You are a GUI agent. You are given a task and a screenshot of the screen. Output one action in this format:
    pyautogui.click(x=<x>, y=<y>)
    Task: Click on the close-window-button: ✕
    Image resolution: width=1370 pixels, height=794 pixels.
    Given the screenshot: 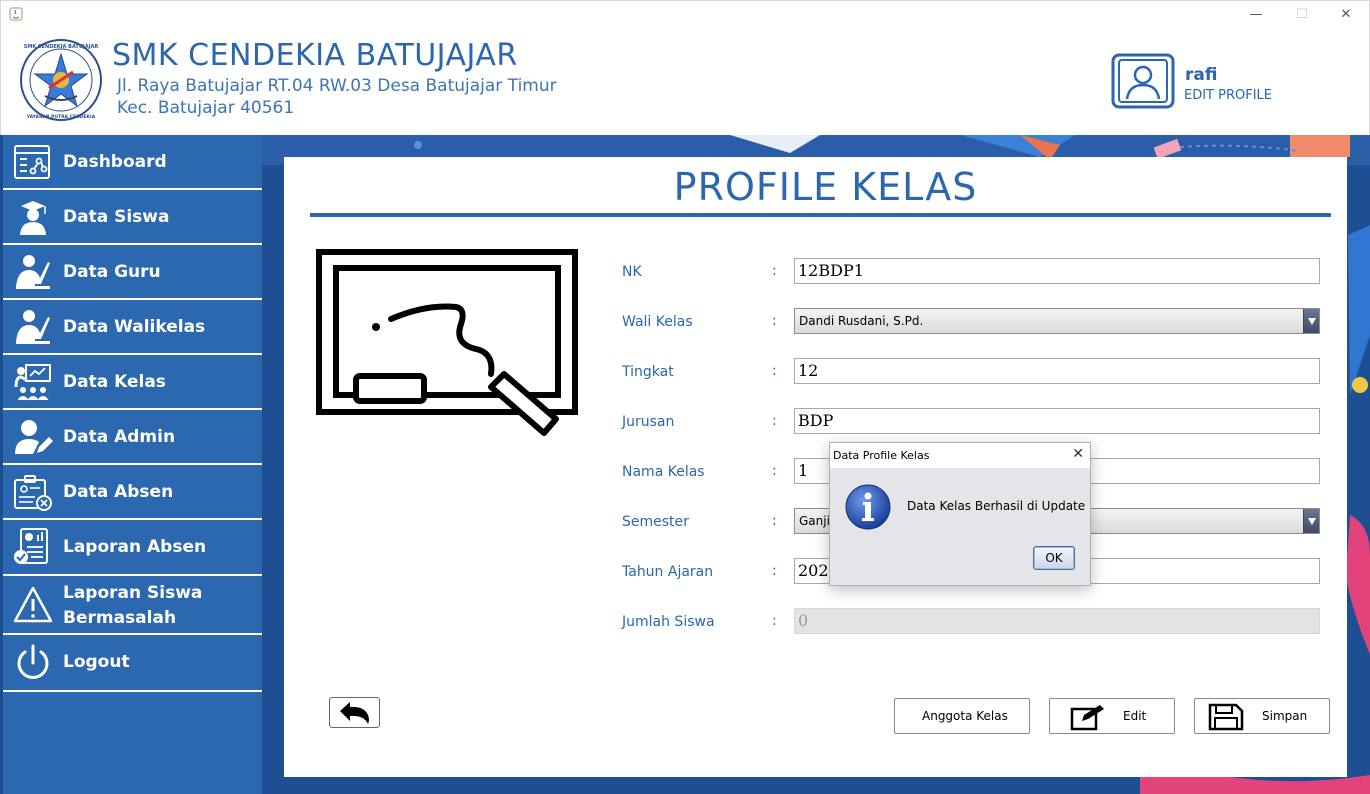 What is the action you would take?
    pyautogui.click(x=1346, y=15)
    